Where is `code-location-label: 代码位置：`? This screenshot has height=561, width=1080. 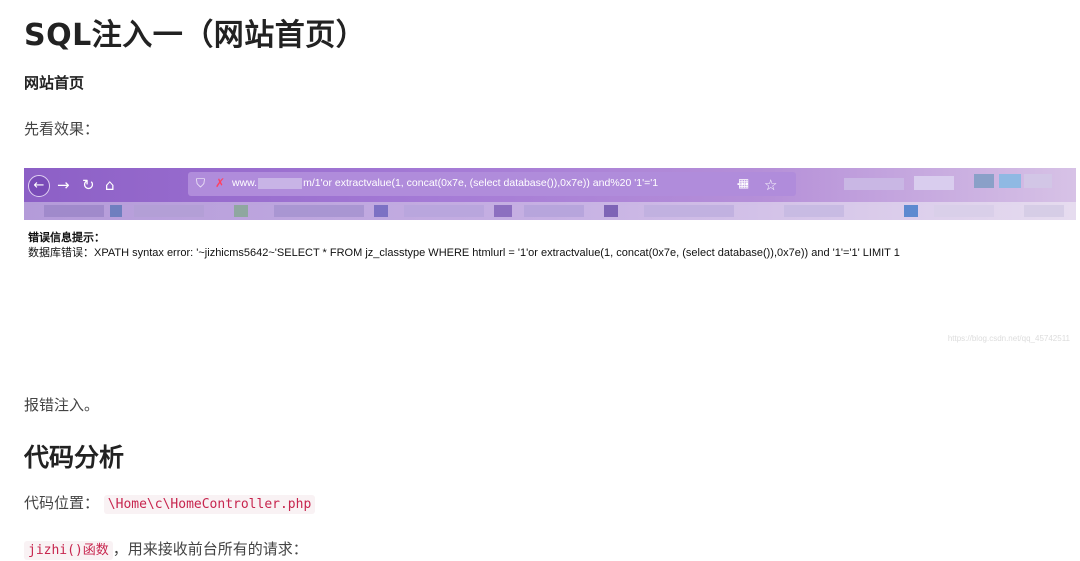
code-location-label: 代码位置： is located at coordinates (62, 503).